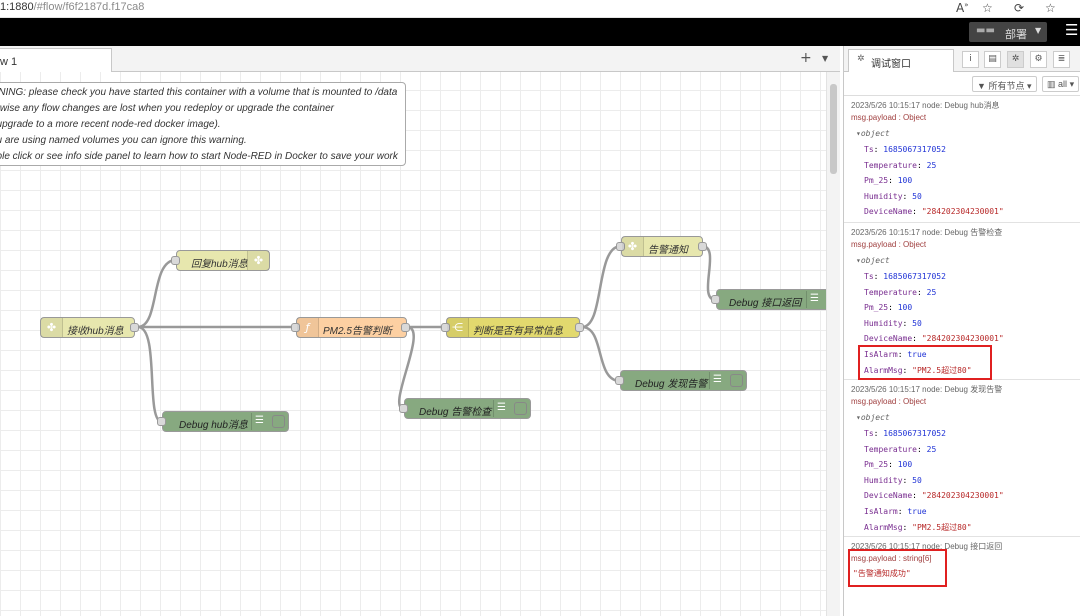 Image resolution: width=1080 pixels, height=616 pixels. I want to click on deploy-button: ▬▬ 部署 ▼, so click(1008, 32).